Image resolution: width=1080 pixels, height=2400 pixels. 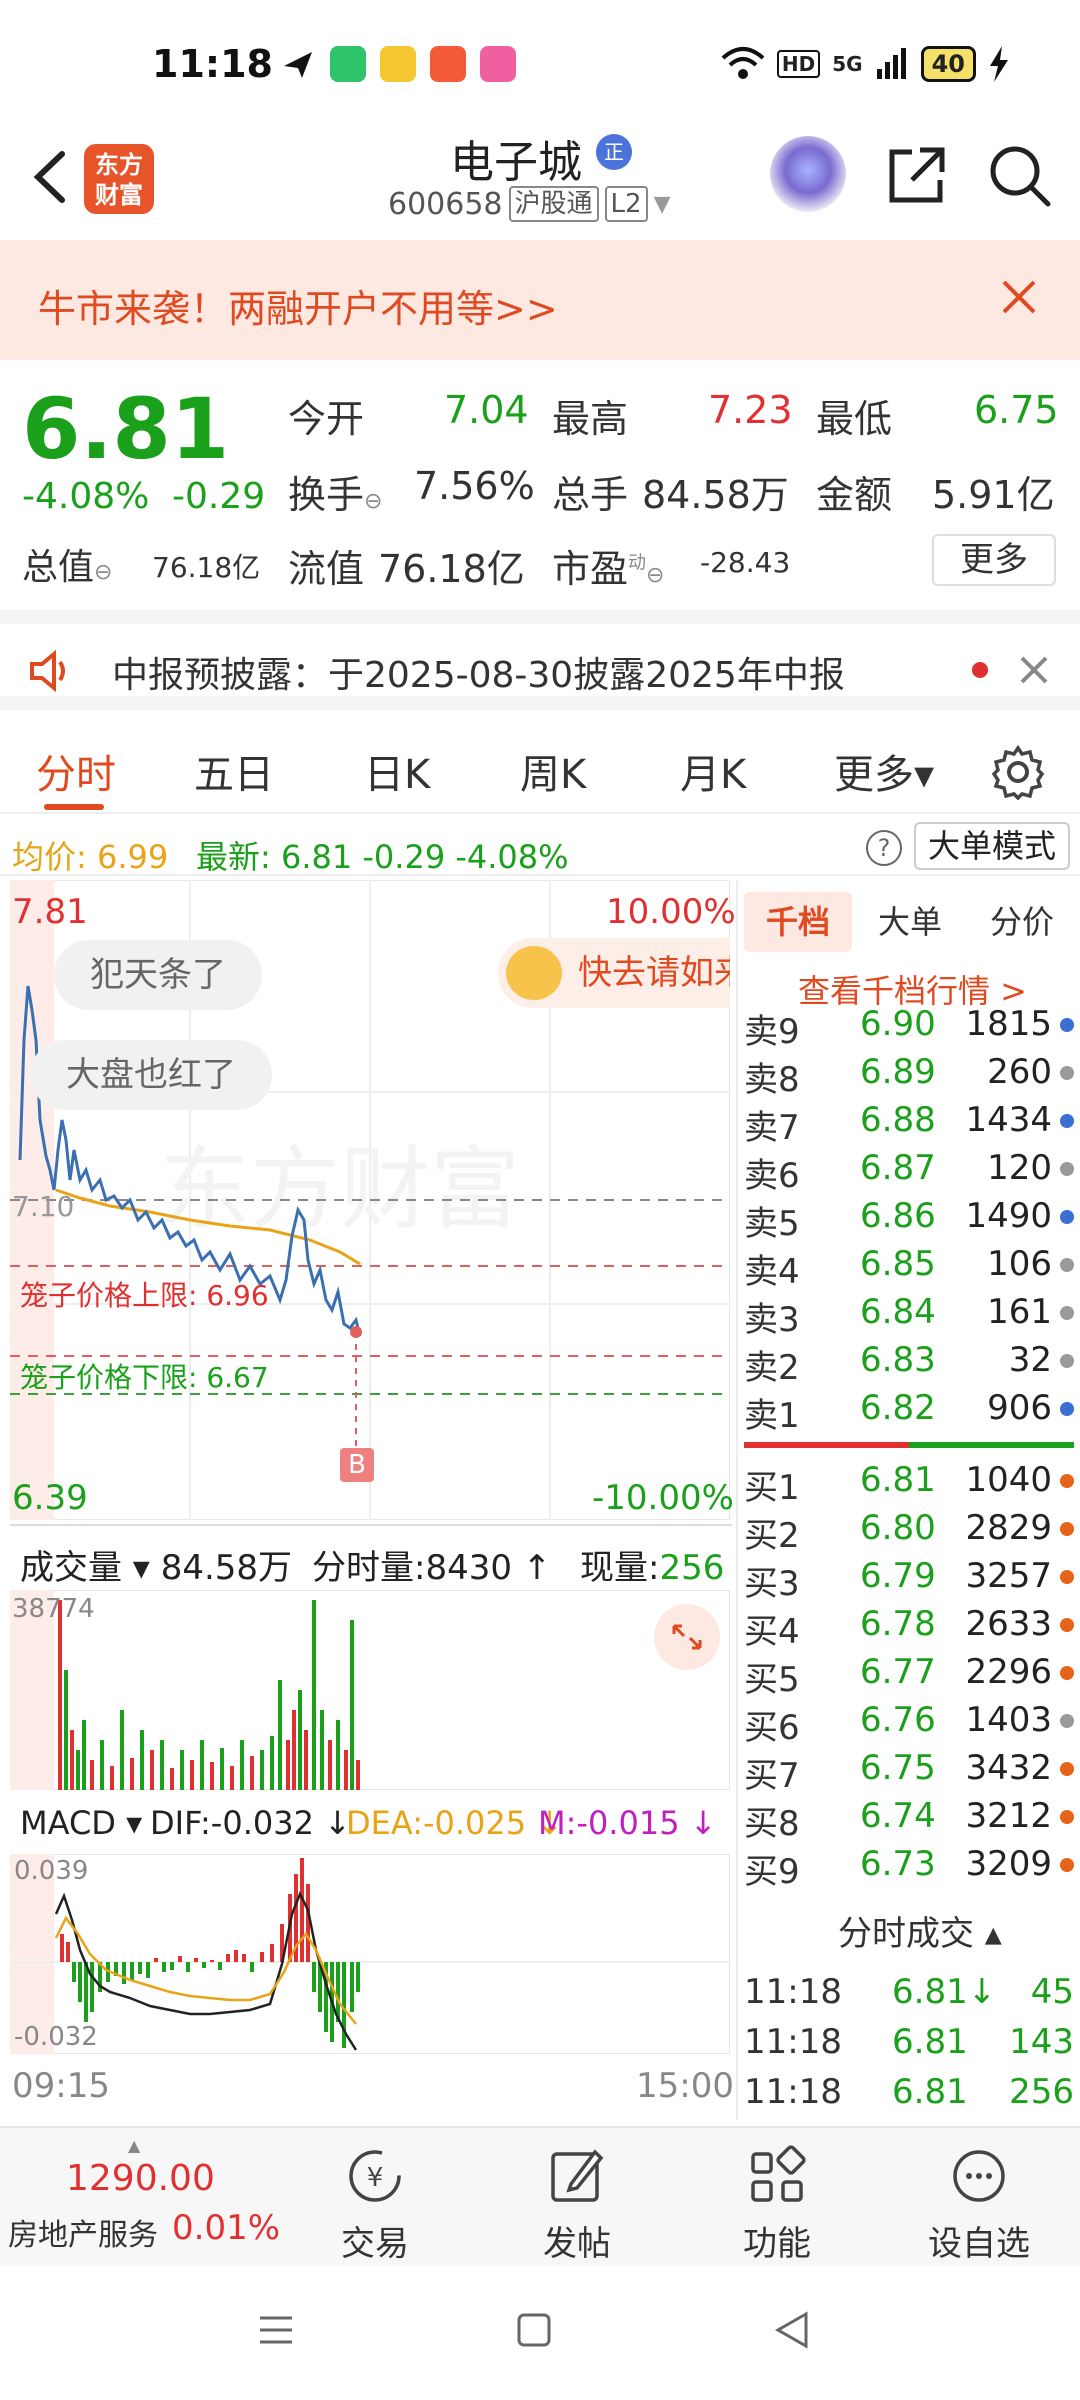 What do you see at coordinates (357, 1465) in the screenshot?
I see `buy-marker: B` at bounding box center [357, 1465].